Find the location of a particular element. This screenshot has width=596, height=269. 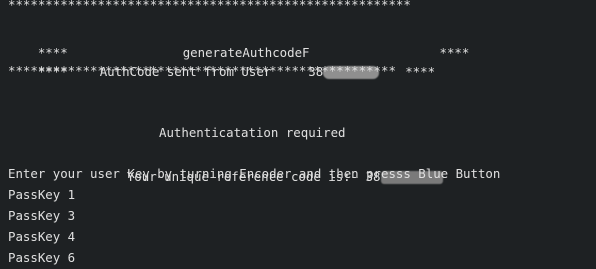

auth-required-line: Authenticatation required is located at coordinates (252, 132).